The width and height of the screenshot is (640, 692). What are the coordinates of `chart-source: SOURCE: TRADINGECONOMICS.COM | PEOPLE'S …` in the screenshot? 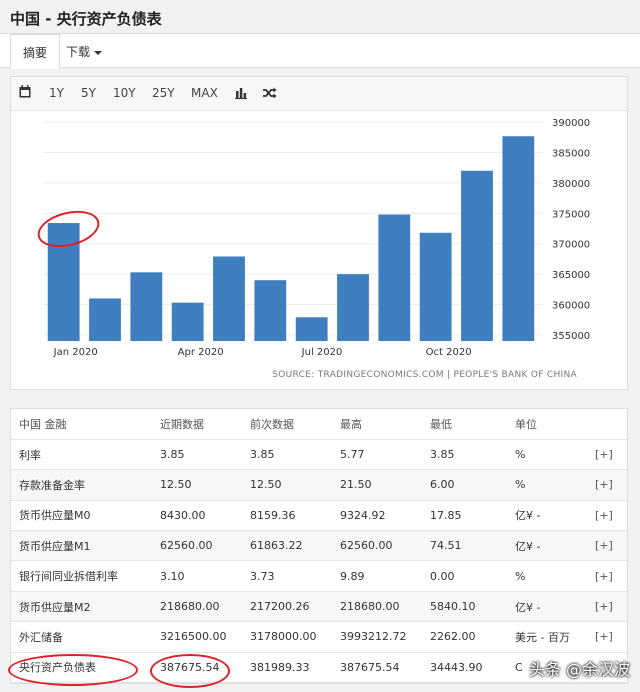 It's located at (424, 375).